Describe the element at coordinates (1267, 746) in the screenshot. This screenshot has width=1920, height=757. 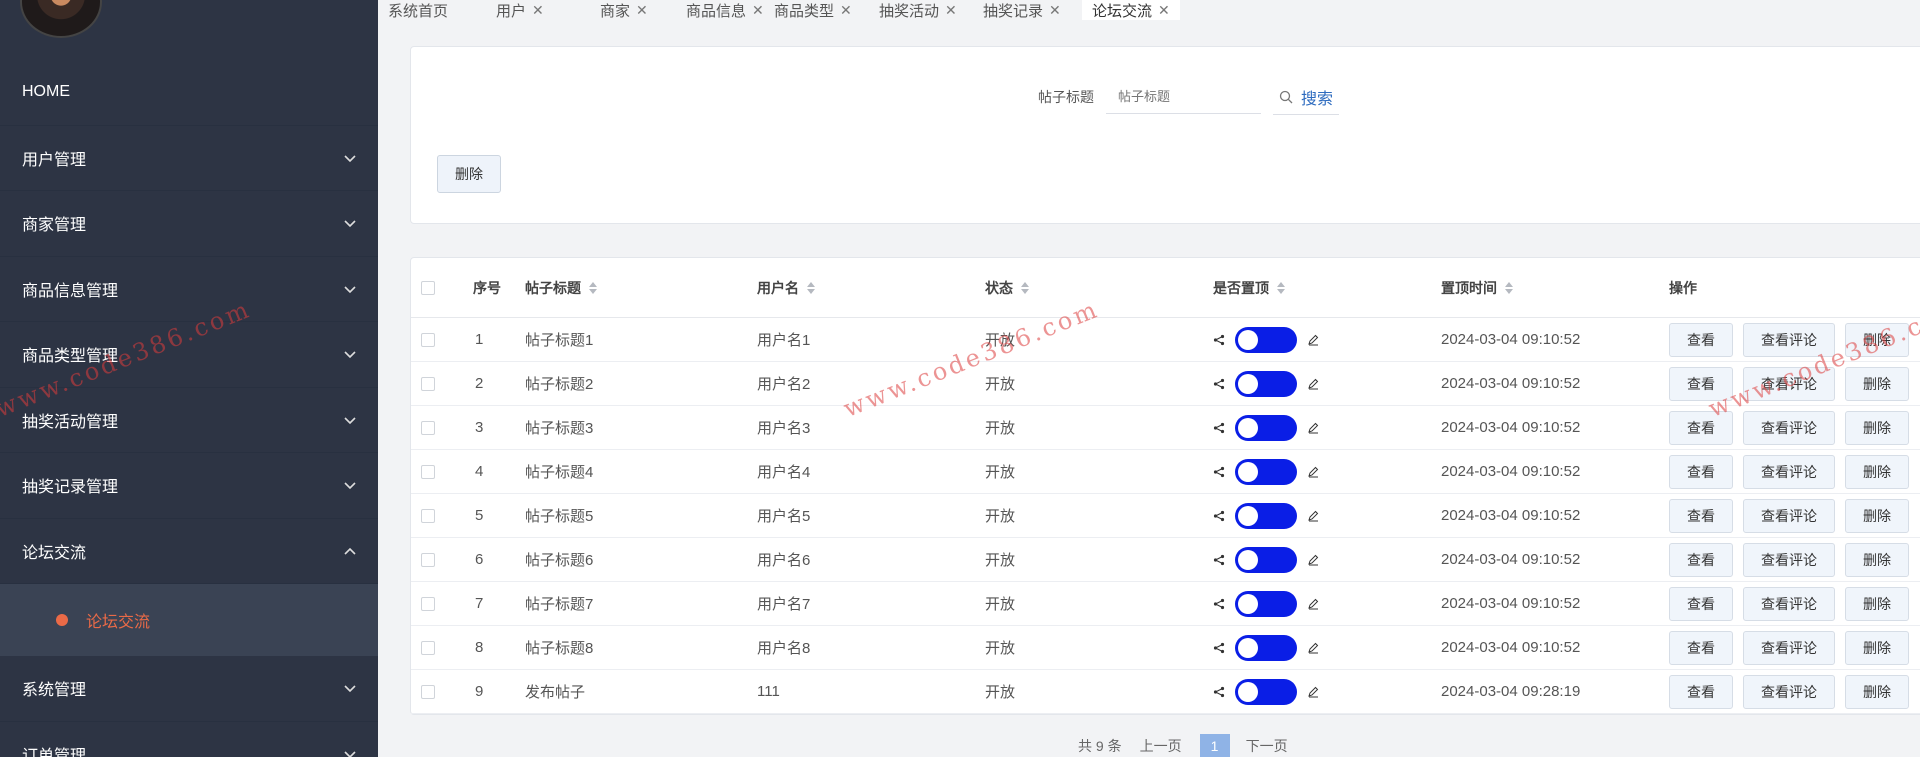
I see `next-page-button: 下一页` at that location.